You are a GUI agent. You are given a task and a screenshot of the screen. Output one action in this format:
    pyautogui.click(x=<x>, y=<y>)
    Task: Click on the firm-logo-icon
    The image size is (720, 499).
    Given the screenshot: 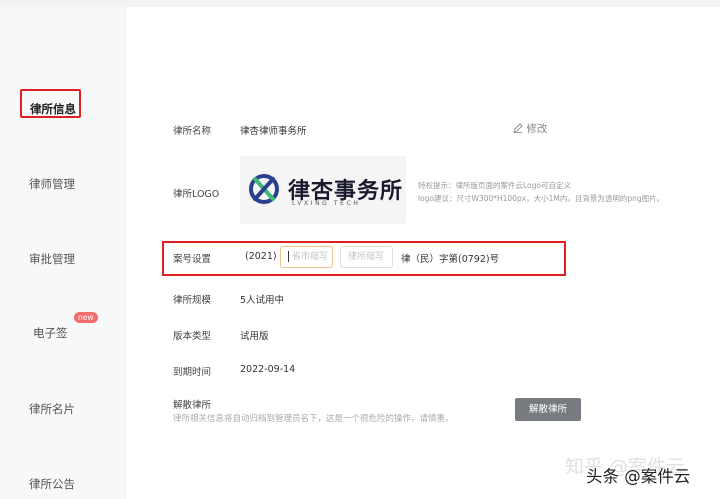 What is the action you would take?
    pyautogui.click(x=264, y=189)
    